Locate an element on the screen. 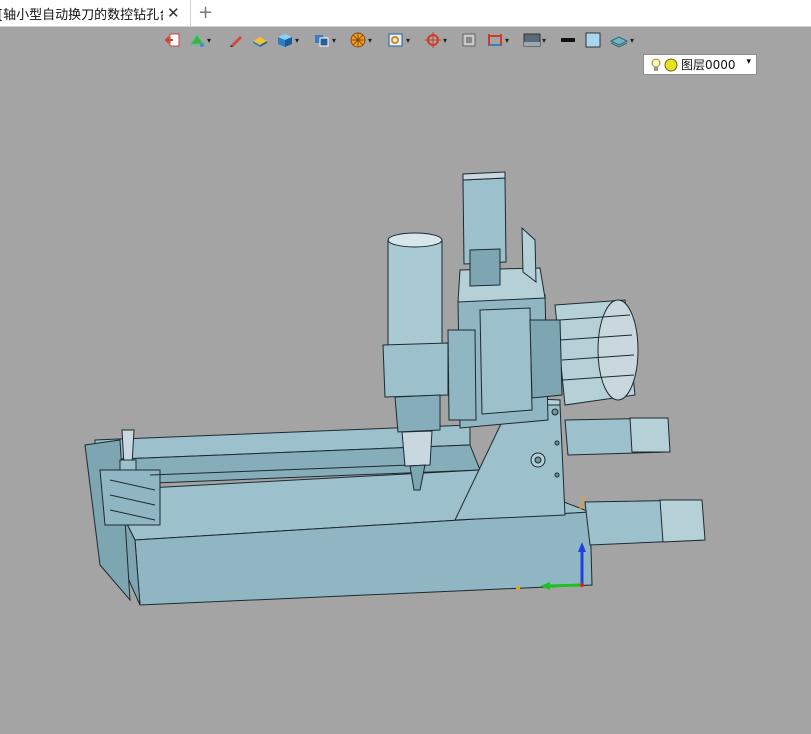 This screenshot has height=734, width=811. pan-target-icon: ▾ is located at coordinates (435, 40).